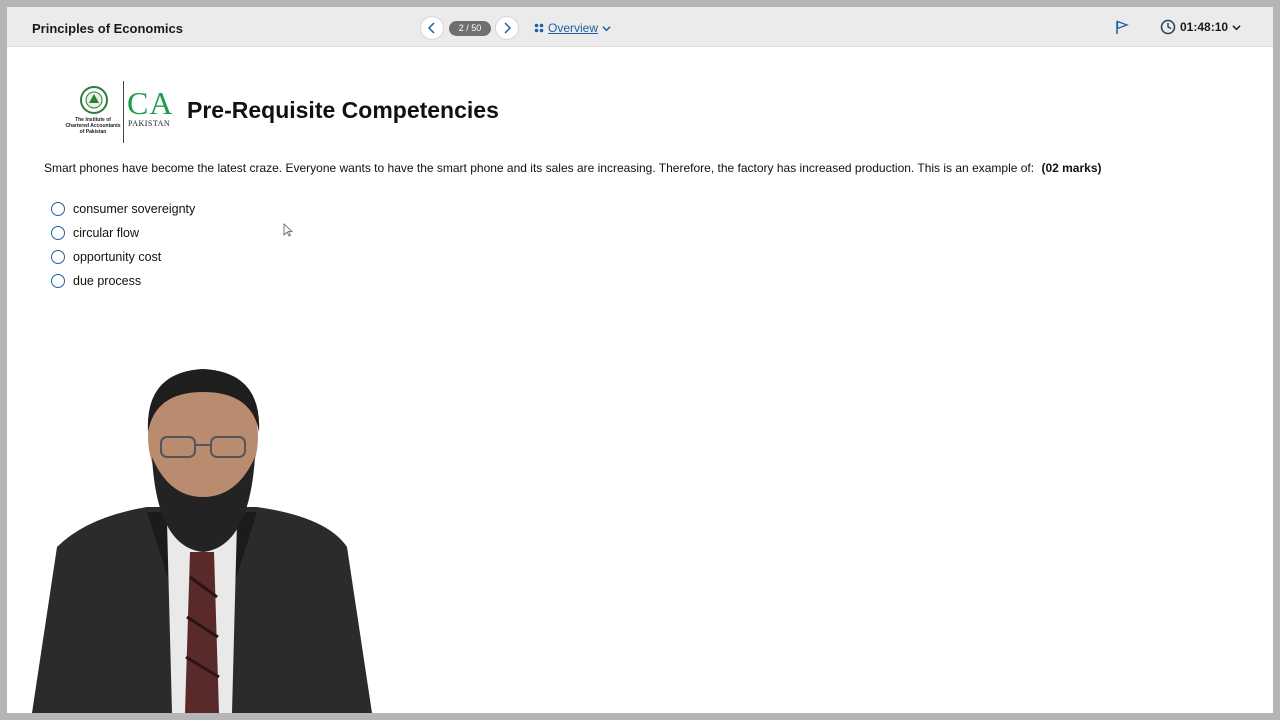 The image size is (1280, 720). What do you see at coordinates (134, 209) in the screenshot?
I see `option-label: consumer sovereignty` at bounding box center [134, 209].